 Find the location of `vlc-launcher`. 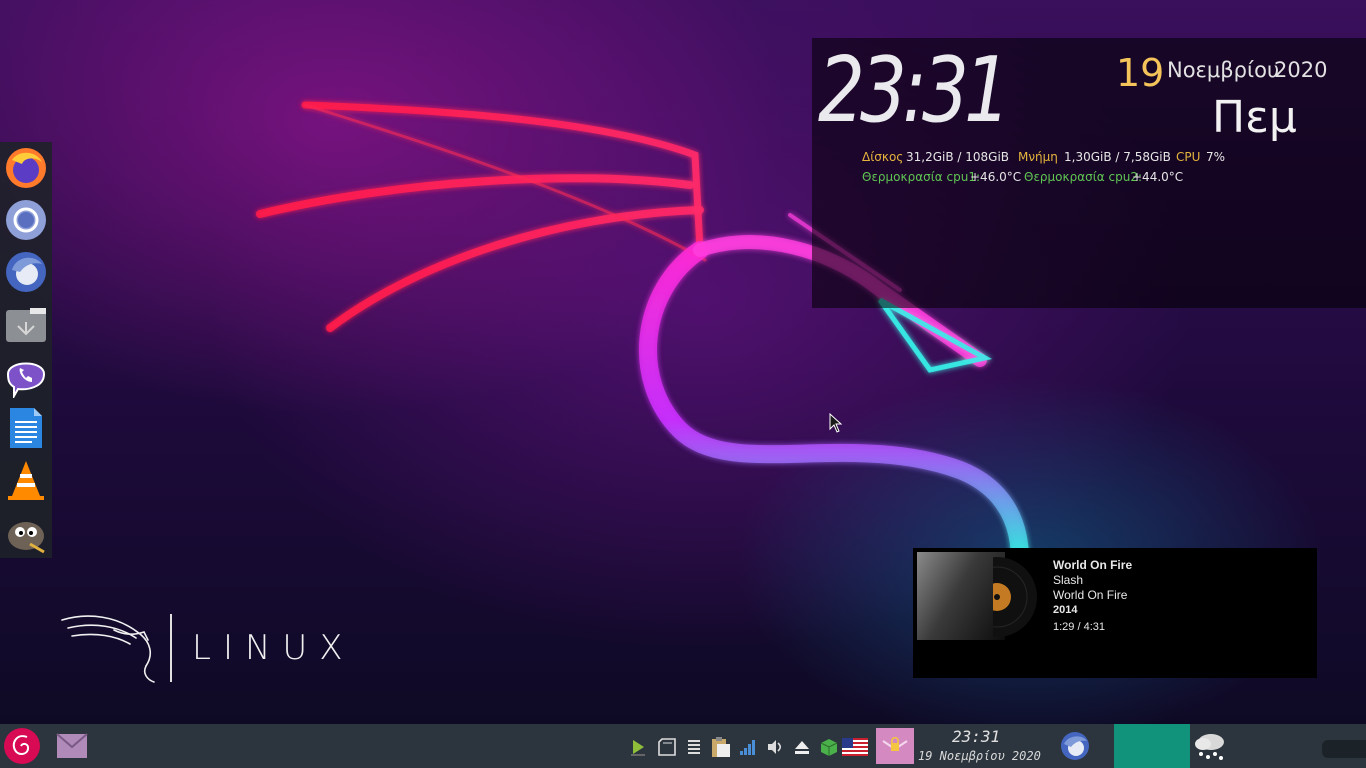

vlc-launcher is located at coordinates (26, 480).